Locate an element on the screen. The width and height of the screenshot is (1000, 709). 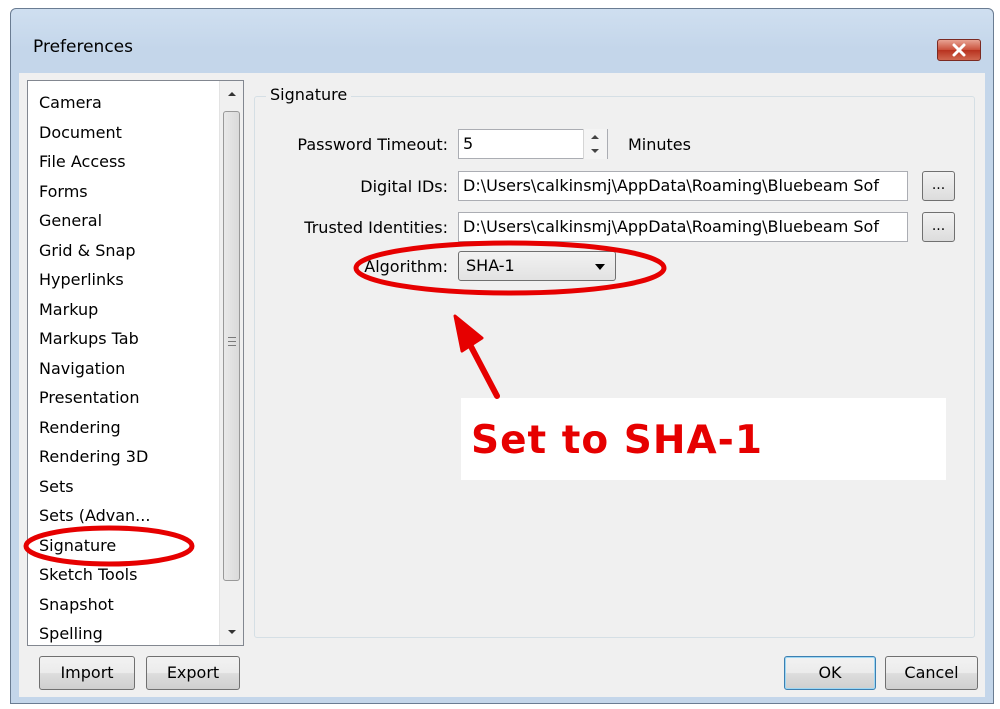
category-item: Navigation is located at coordinates (123, 369).